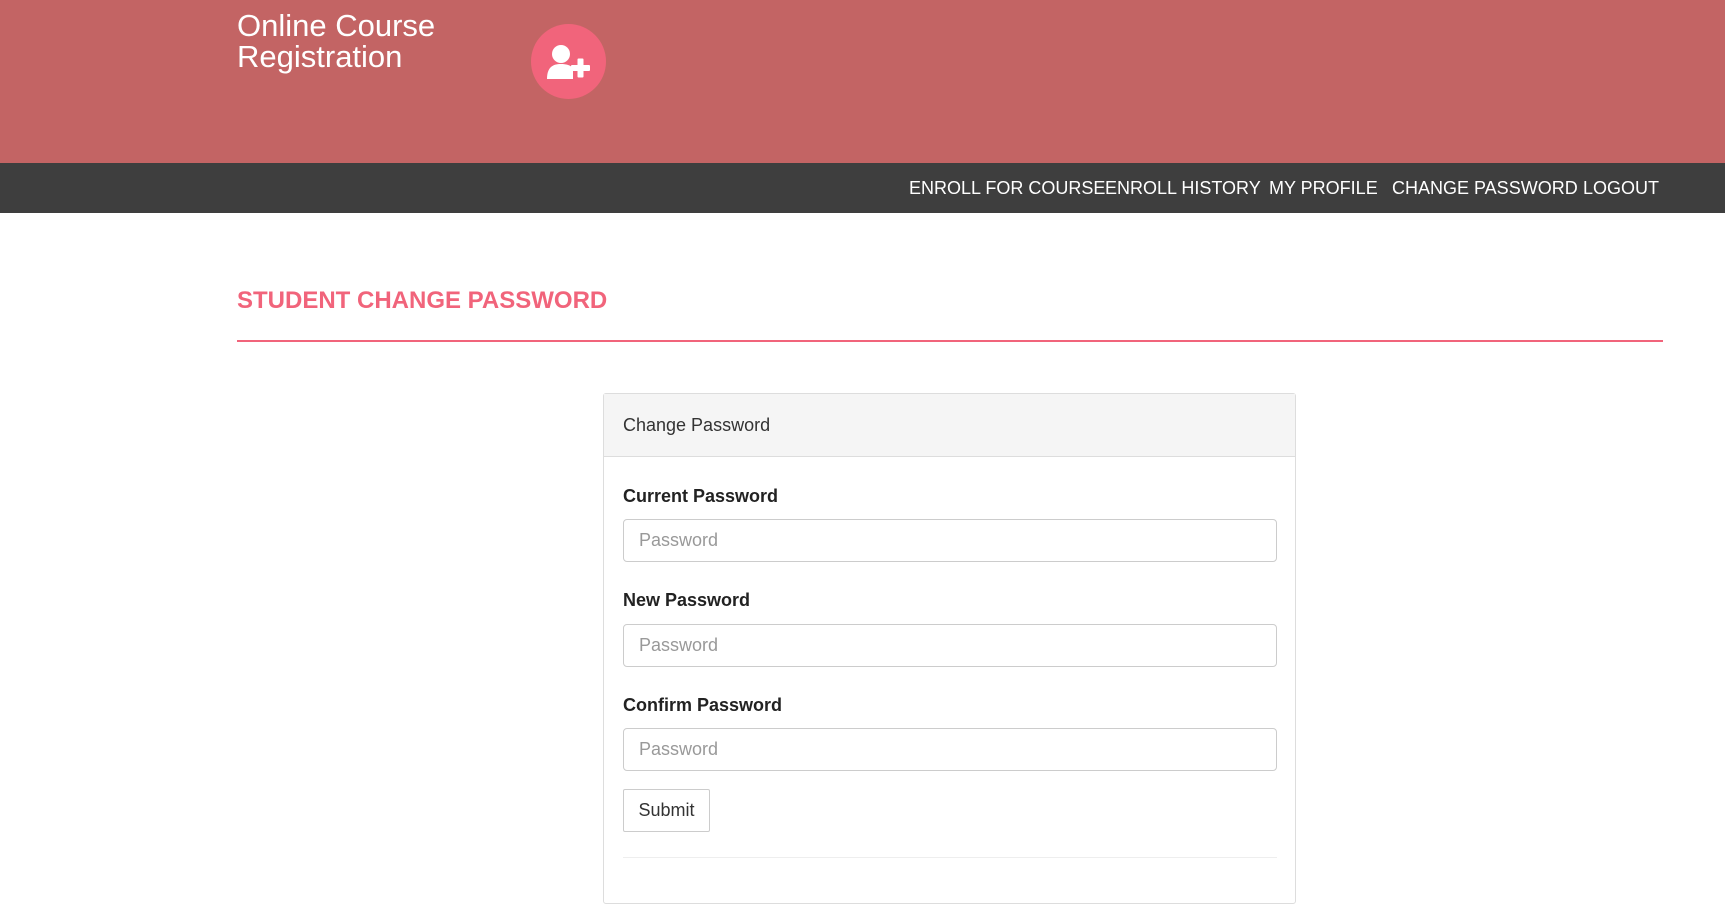  What do you see at coordinates (703, 705) in the screenshot?
I see `confirm-password-label: Confirm Password` at bounding box center [703, 705].